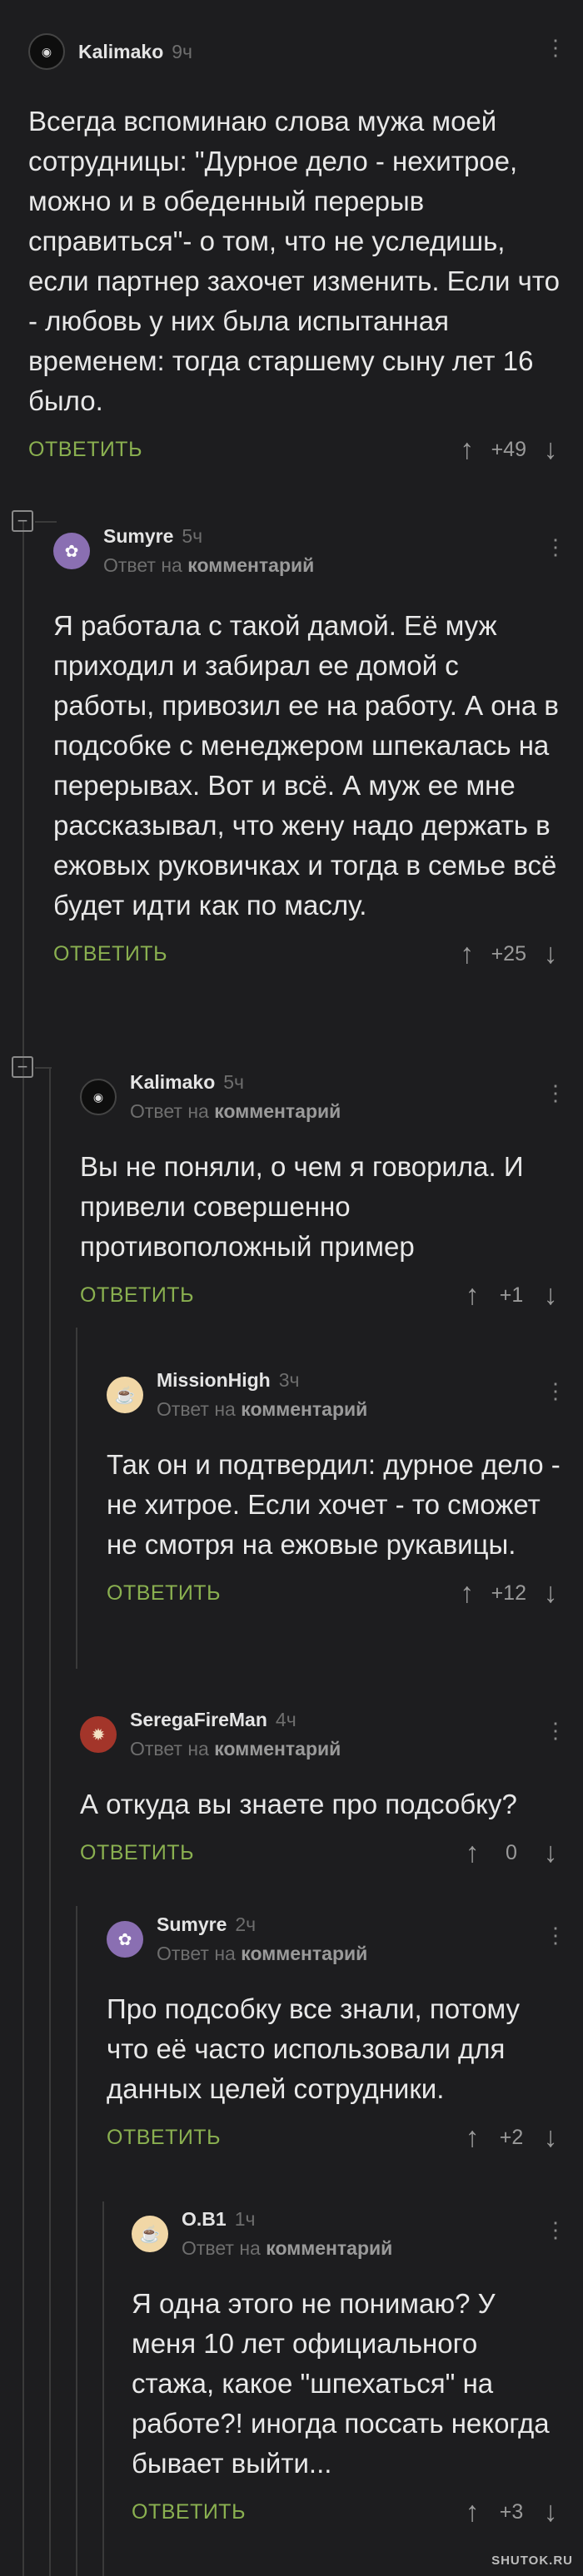 Image resolution: width=583 pixels, height=2576 pixels. I want to click on author-name: O.B1, so click(204, 2219).